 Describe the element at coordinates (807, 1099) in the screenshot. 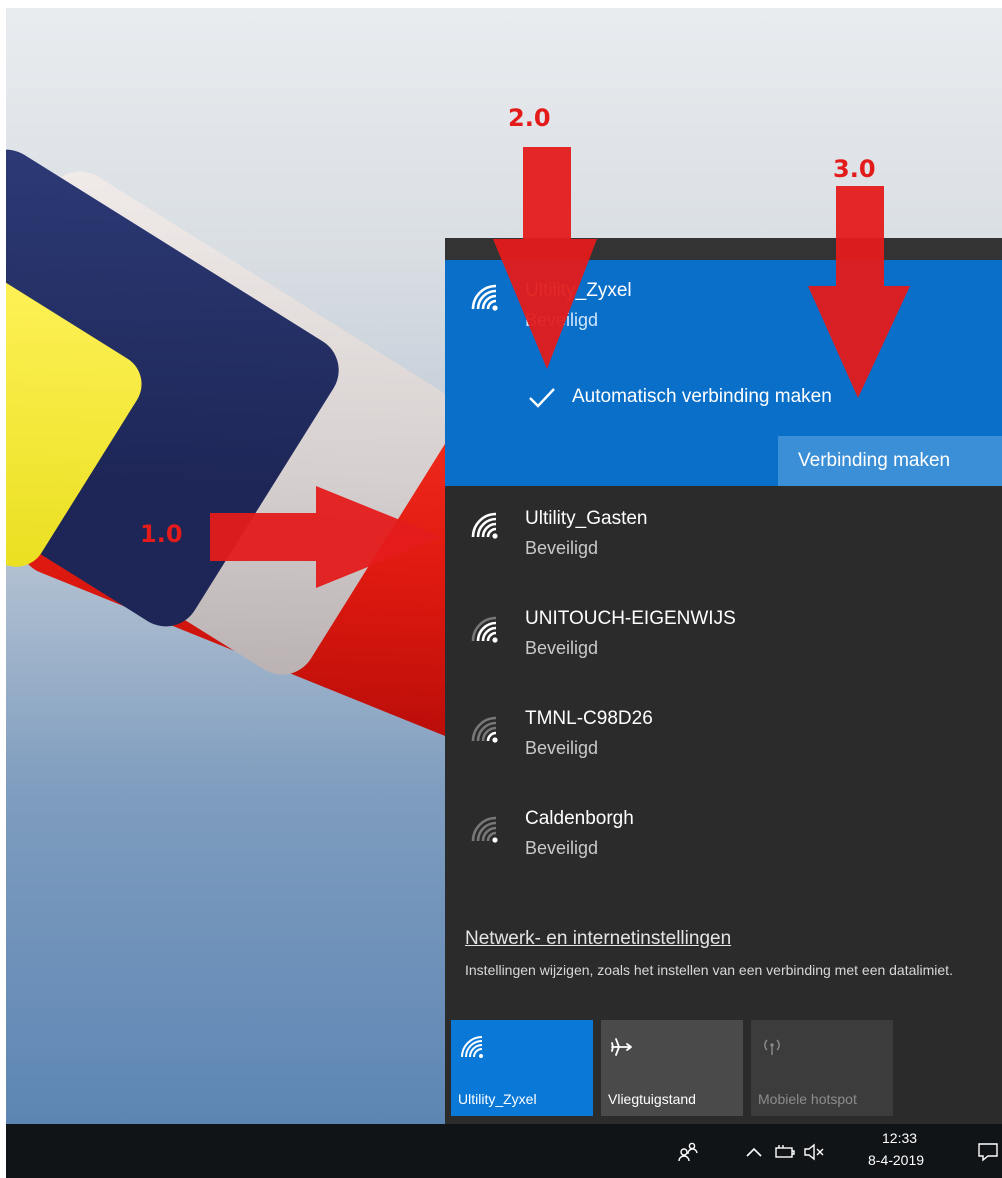

I see `quick-action-label: Mobiele hotspot` at that location.